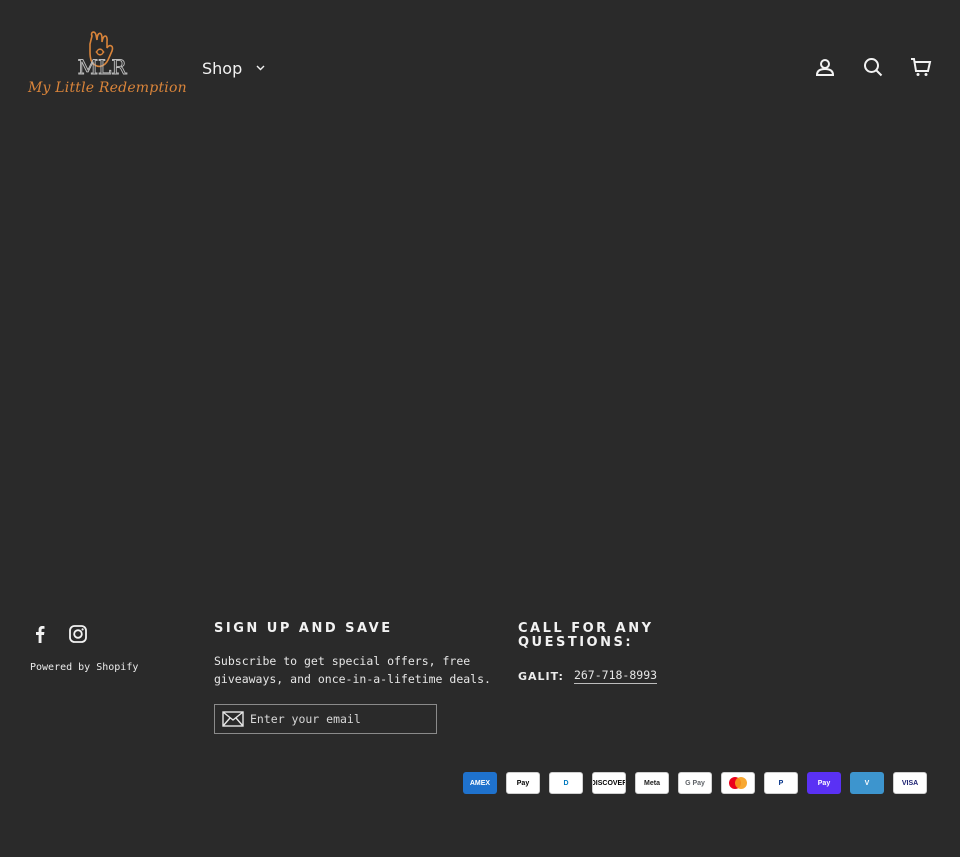  I want to click on phone-label: GALIT:, so click(541, 676).